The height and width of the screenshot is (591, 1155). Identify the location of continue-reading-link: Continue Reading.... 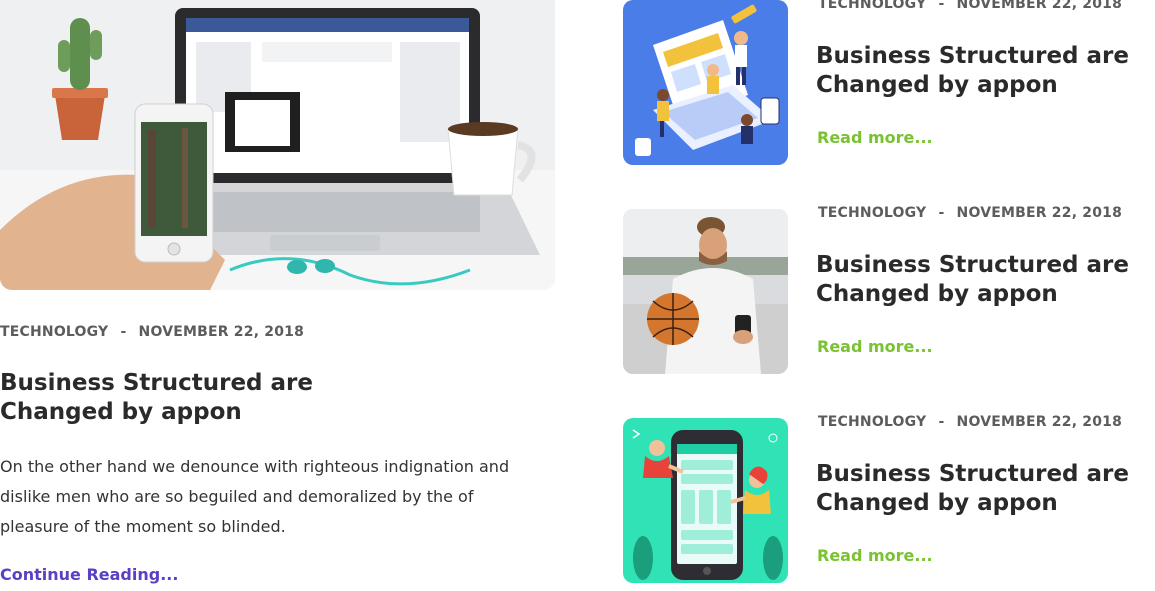
(89, 574).